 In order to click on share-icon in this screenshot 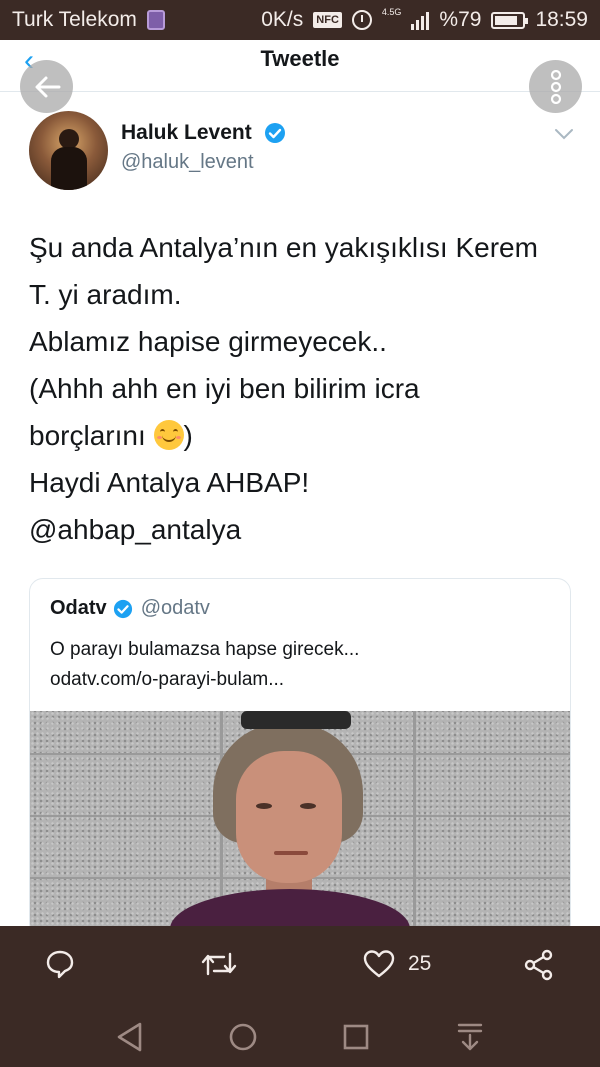, I will do `click(538, 965)`.